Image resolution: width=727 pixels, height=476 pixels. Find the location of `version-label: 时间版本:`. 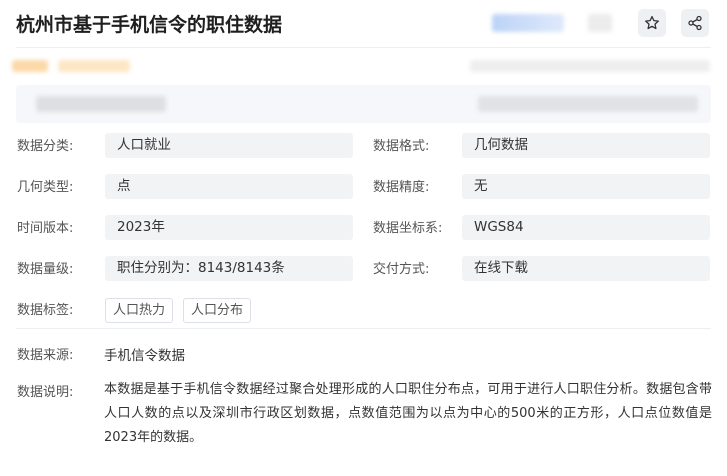

version-label: 时间版本: is located at coordinates (45, 228).